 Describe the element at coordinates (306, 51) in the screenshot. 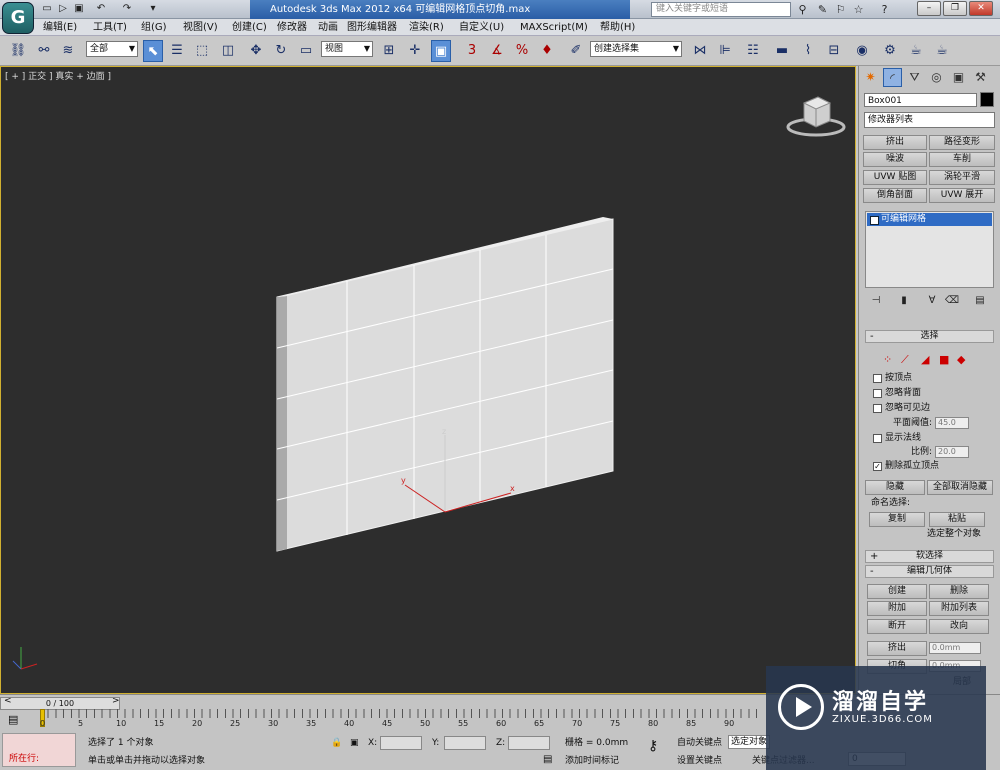

I see `scale-icon: ▭` at that location.